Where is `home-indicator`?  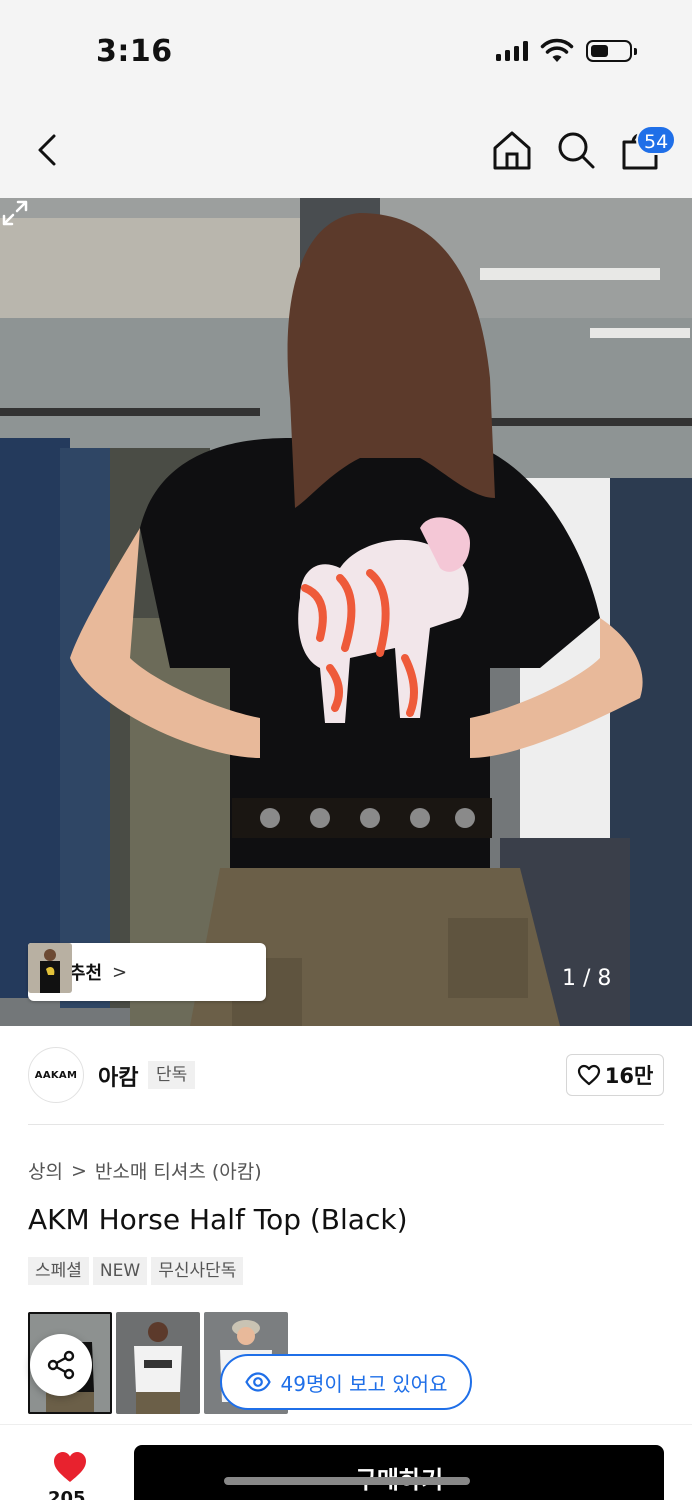
home-indicator is located at coordinates (347, 1481).